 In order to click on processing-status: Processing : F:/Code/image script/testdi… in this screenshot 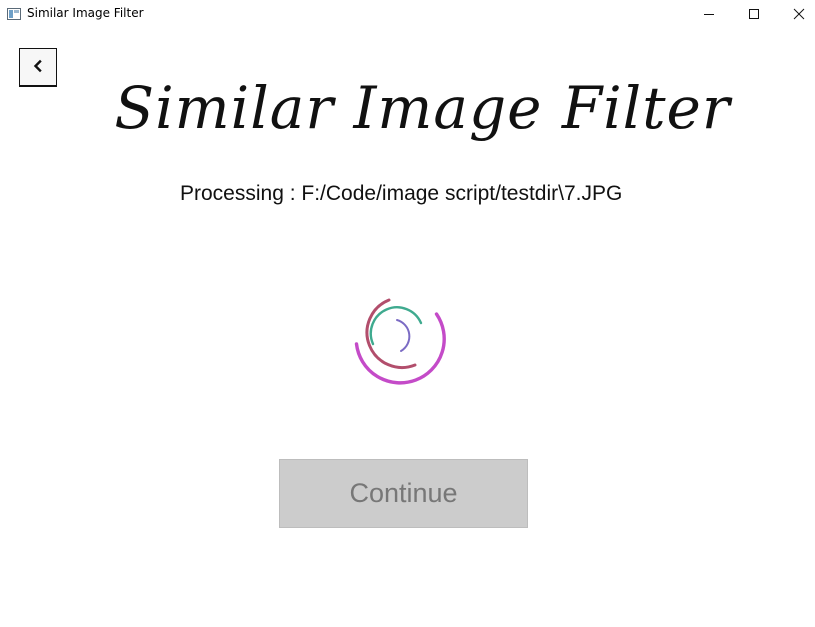, I will do `click(401, 193)`.